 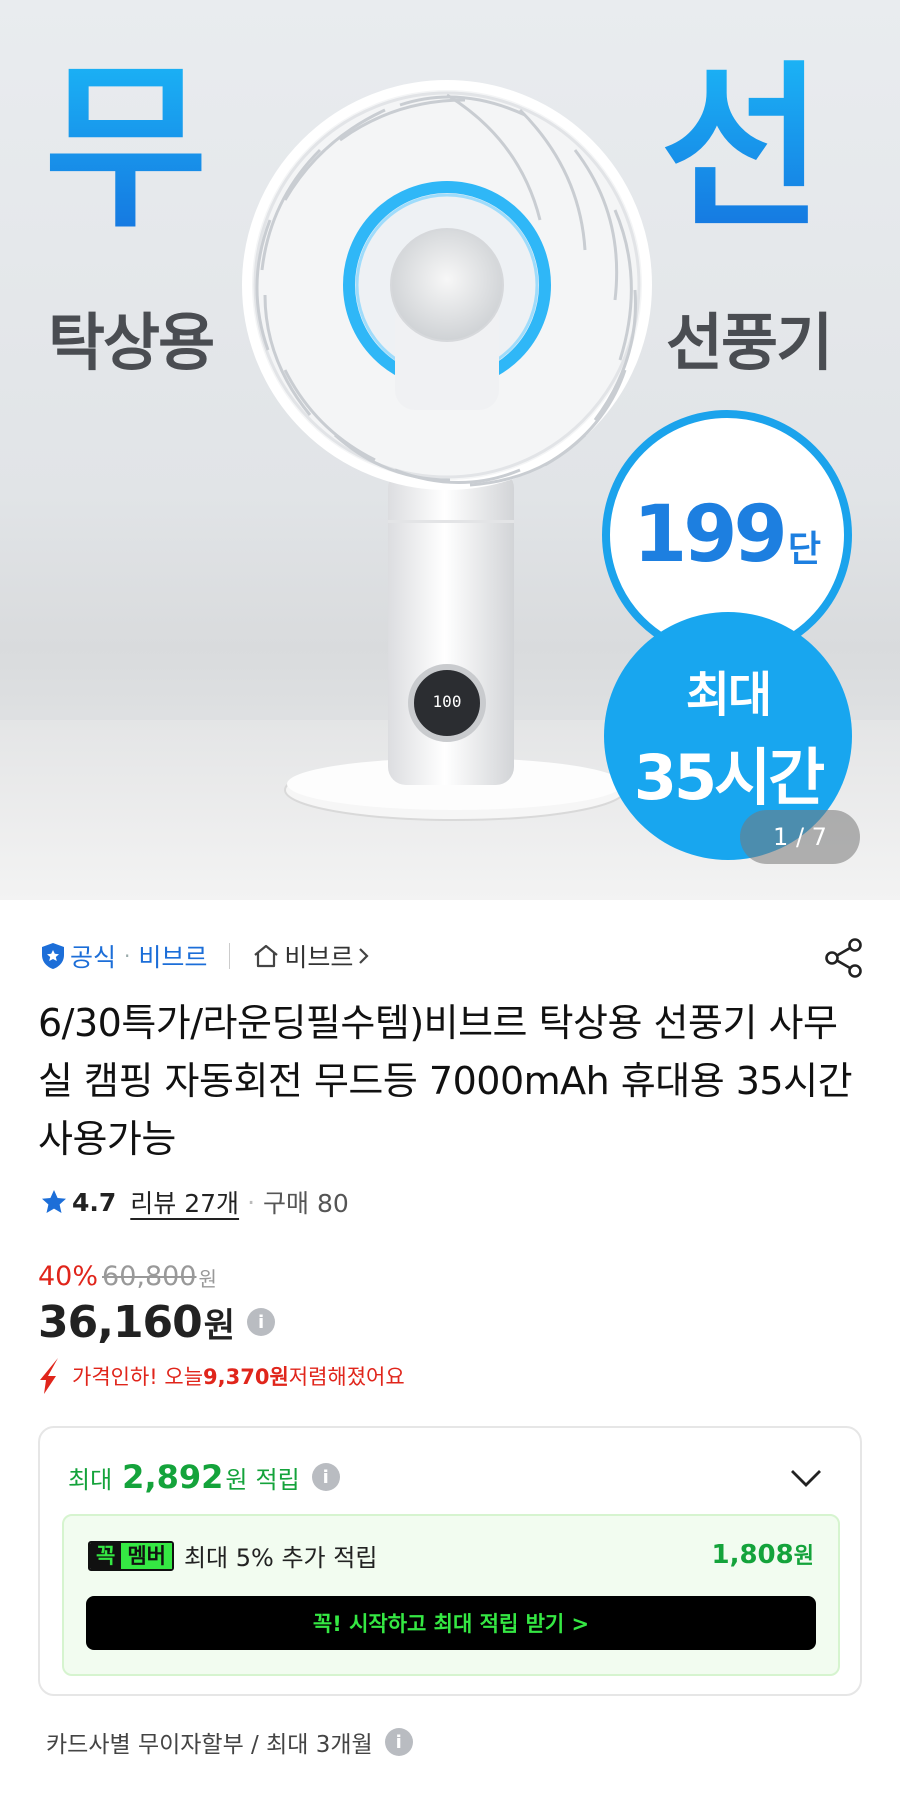 I want to click on final-price-unit: 원, so click(x=219, y=1325).